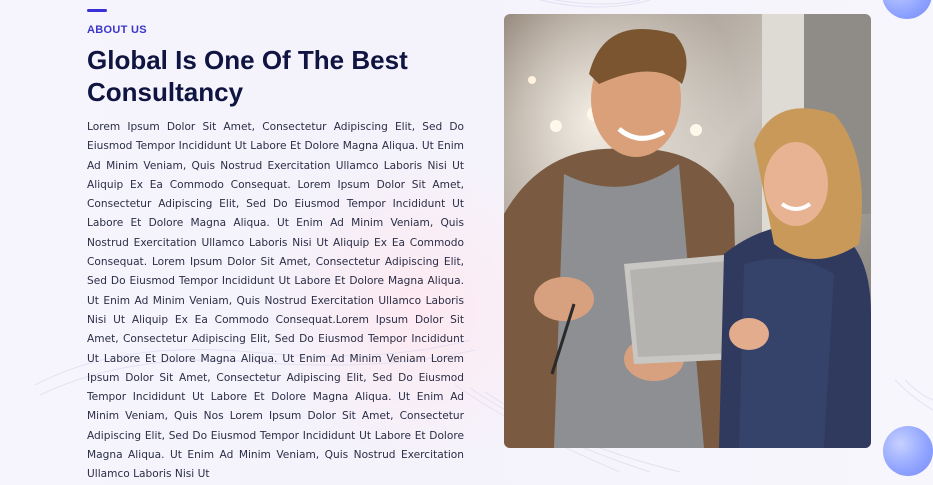 This screenshot has width=933, height=485. Describe the element at coordinates (97, 10) in the screenshot. I see `section-accent-bar` at that location.